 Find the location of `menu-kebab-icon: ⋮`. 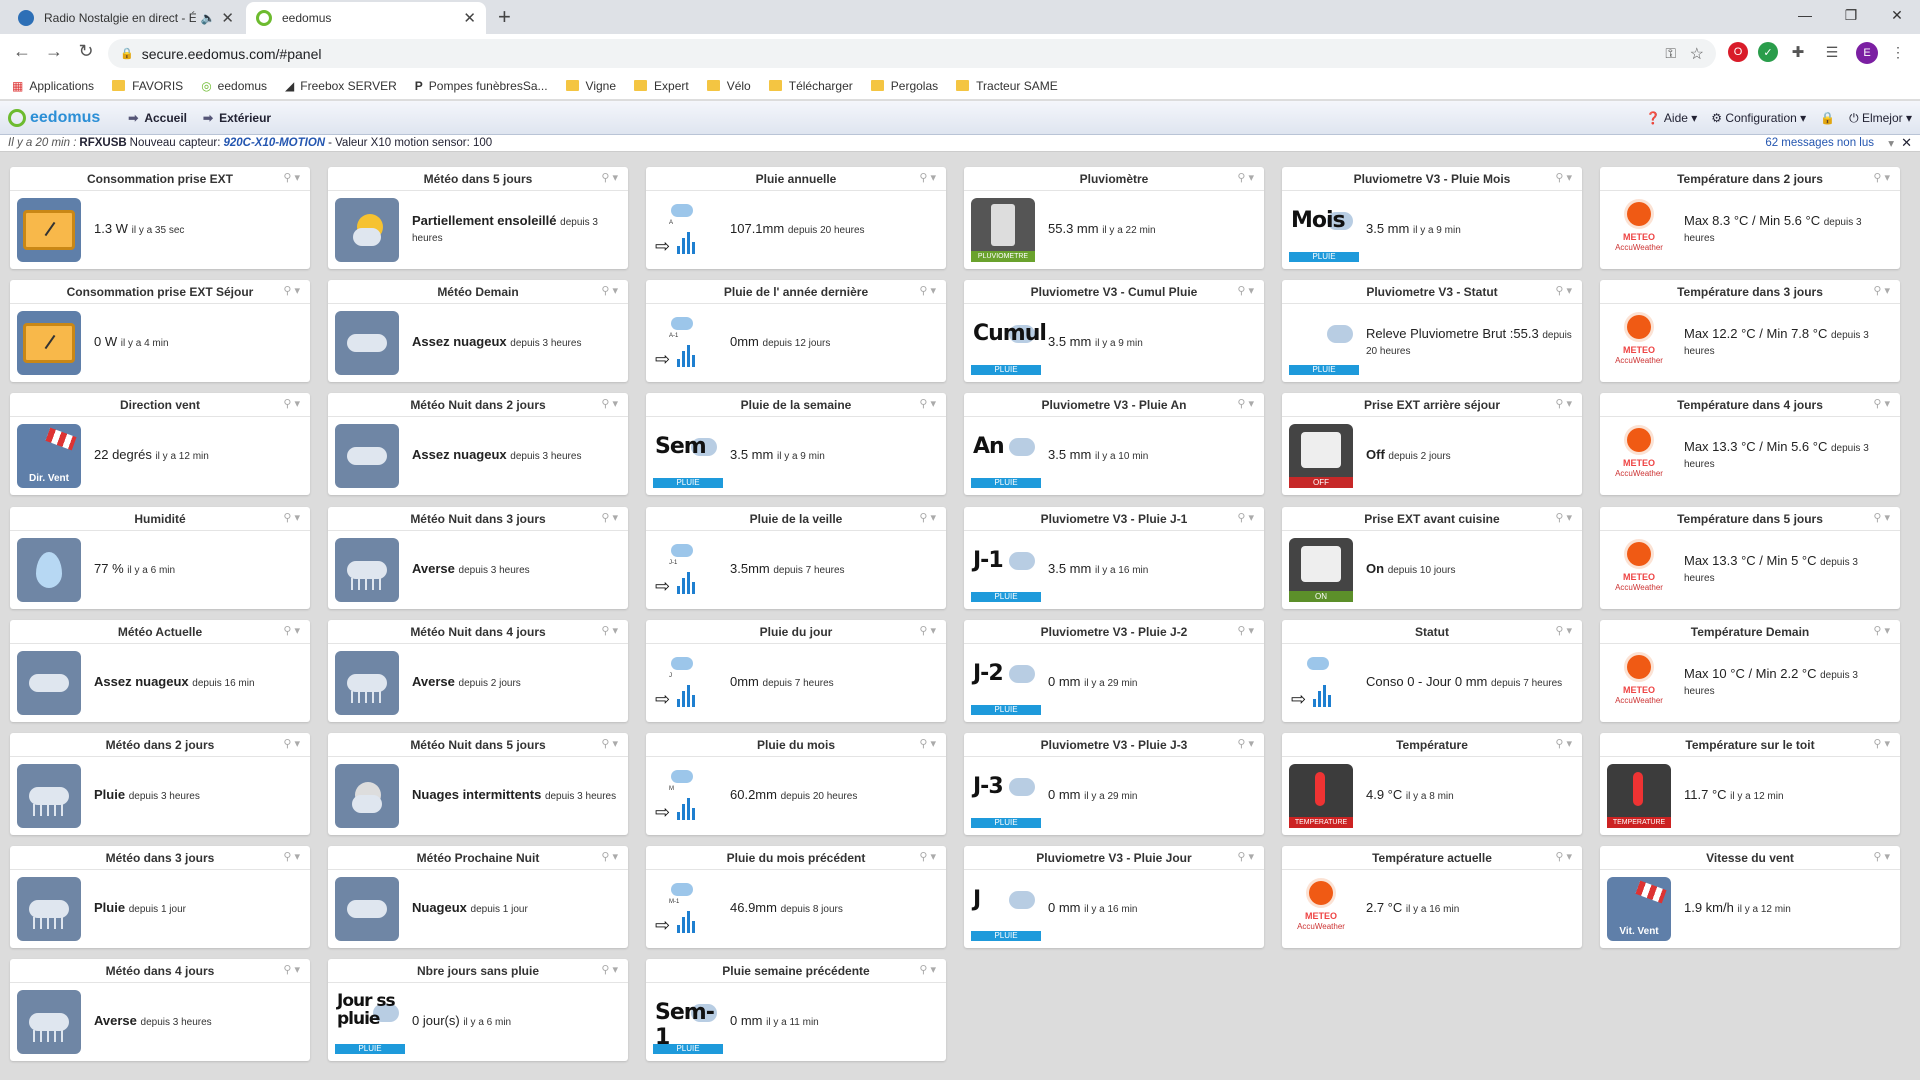

menu-kebab-icon: ⋮ is located at coordinates (1898, 52).